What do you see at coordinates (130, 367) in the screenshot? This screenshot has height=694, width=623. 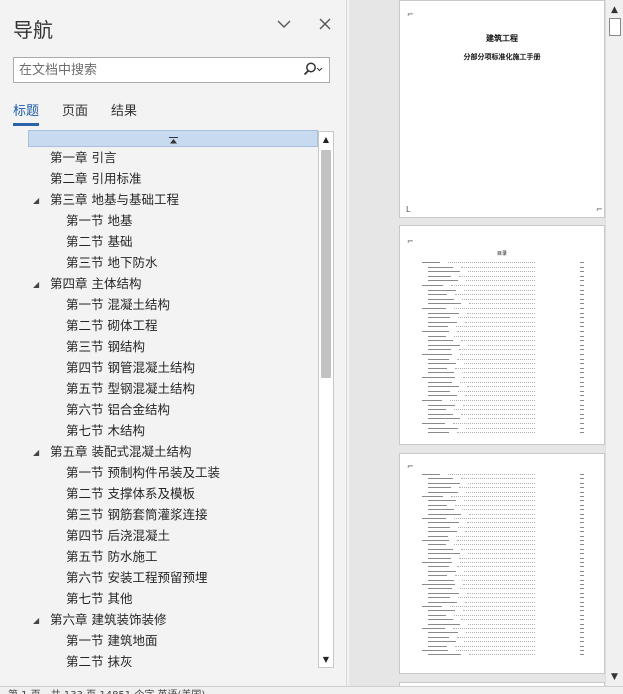 I see `tree-item-section: 第四节 钢管混凝土结构` at bounding box center [130, 367].